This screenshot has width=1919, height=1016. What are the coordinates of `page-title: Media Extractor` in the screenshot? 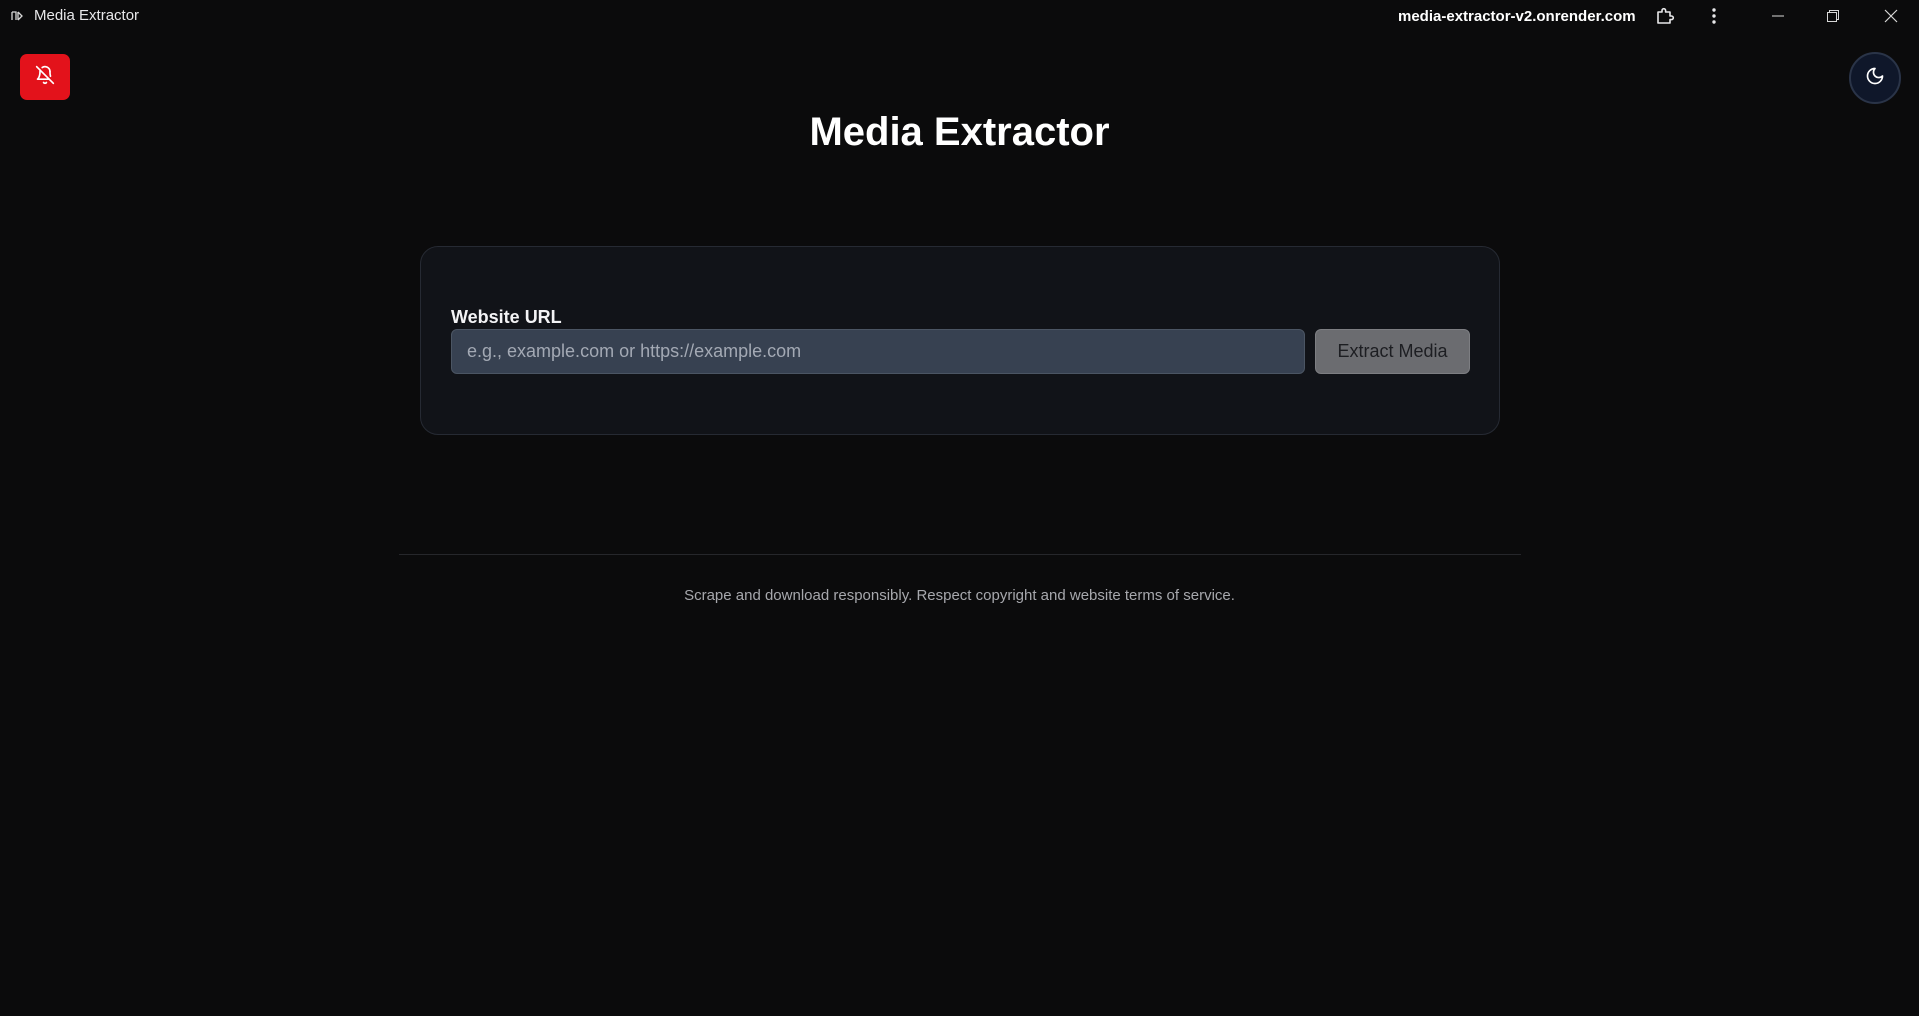 It's located at (959, 132).